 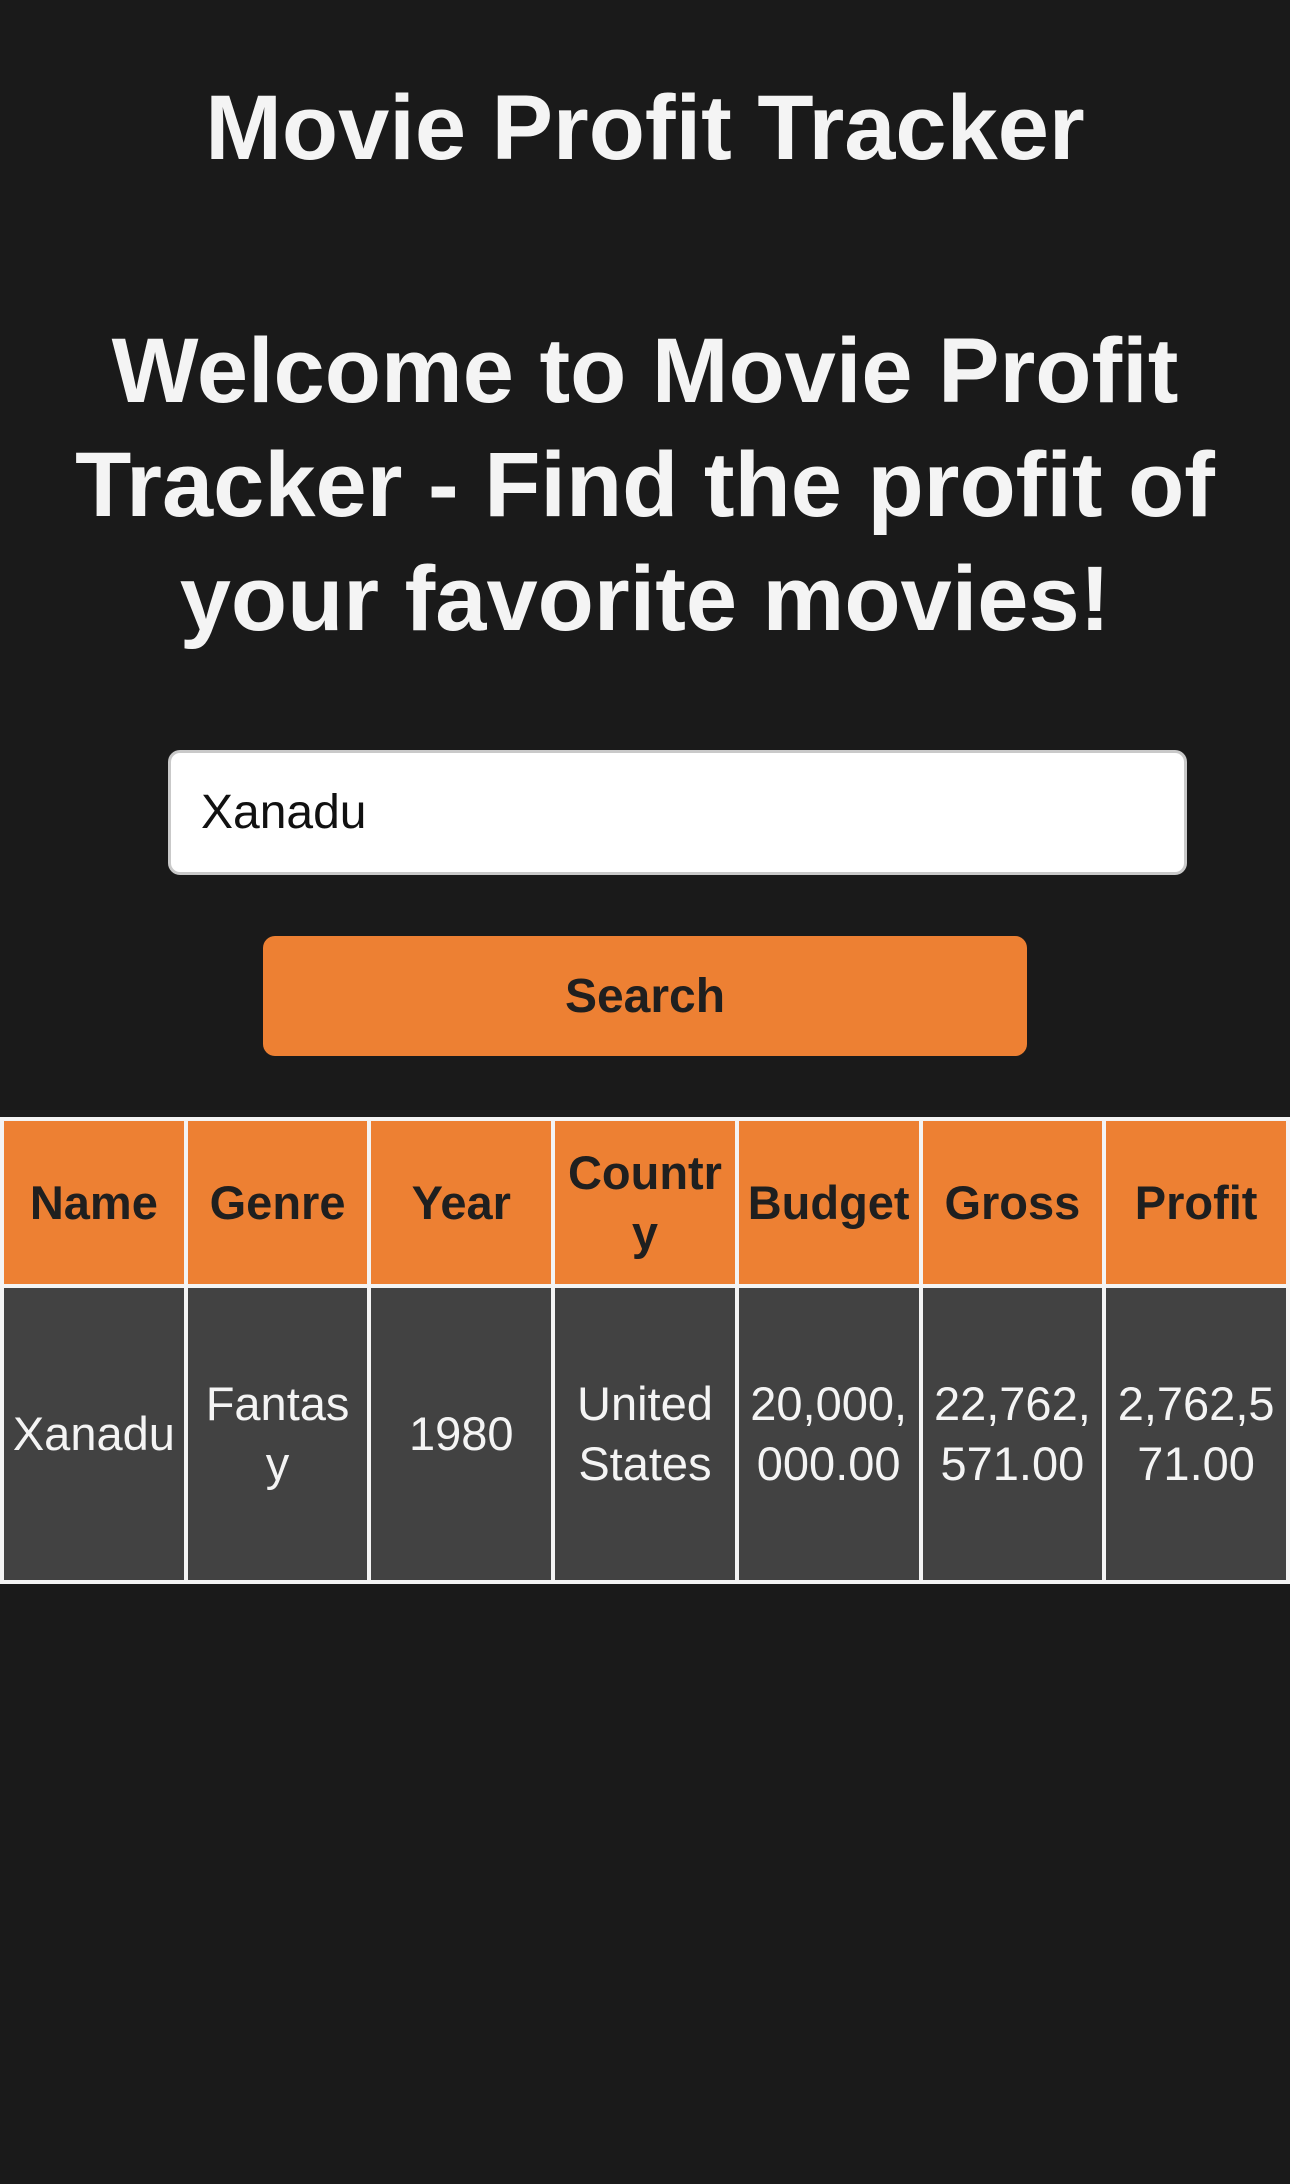 I want to click on column-header-genre: Genre, so click(x=277, y=1202).